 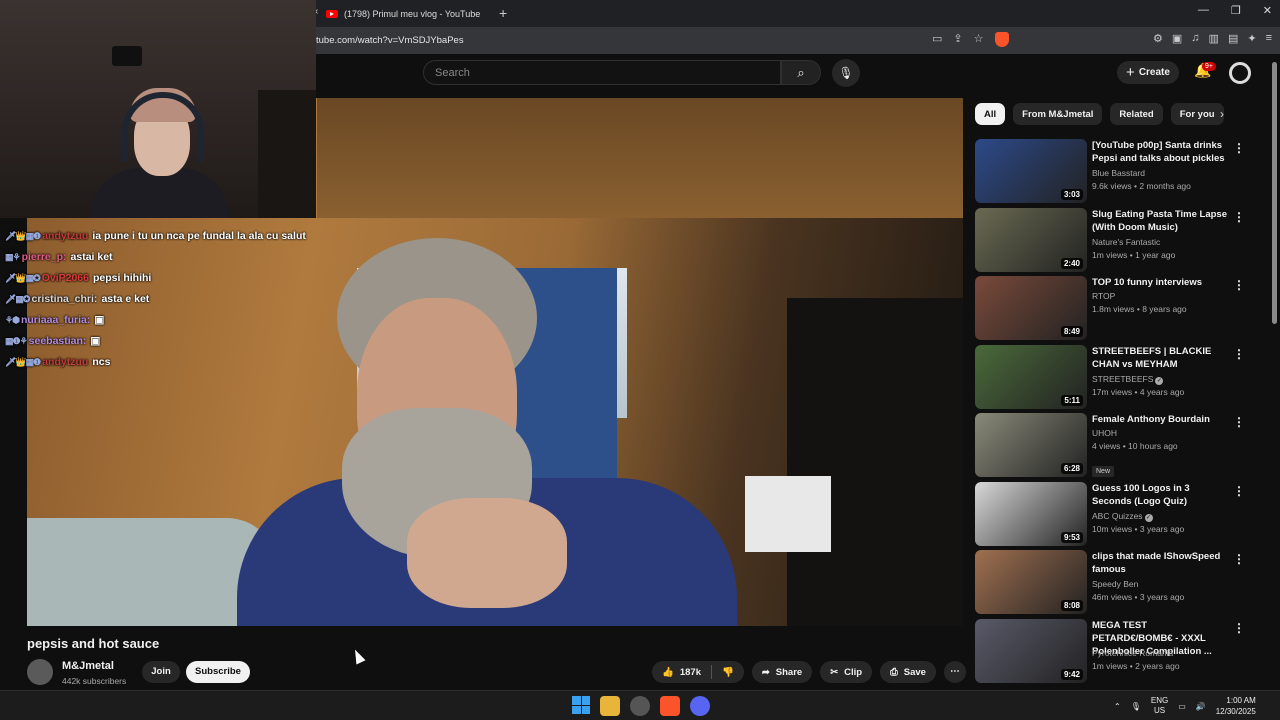 What do you see at coordinates (1161, 495) in the screenshot?
I see `video-title-link: Guess 100 Logos in 3 Seconds (Logo Quiz)` at bounding box center [1161, 495].